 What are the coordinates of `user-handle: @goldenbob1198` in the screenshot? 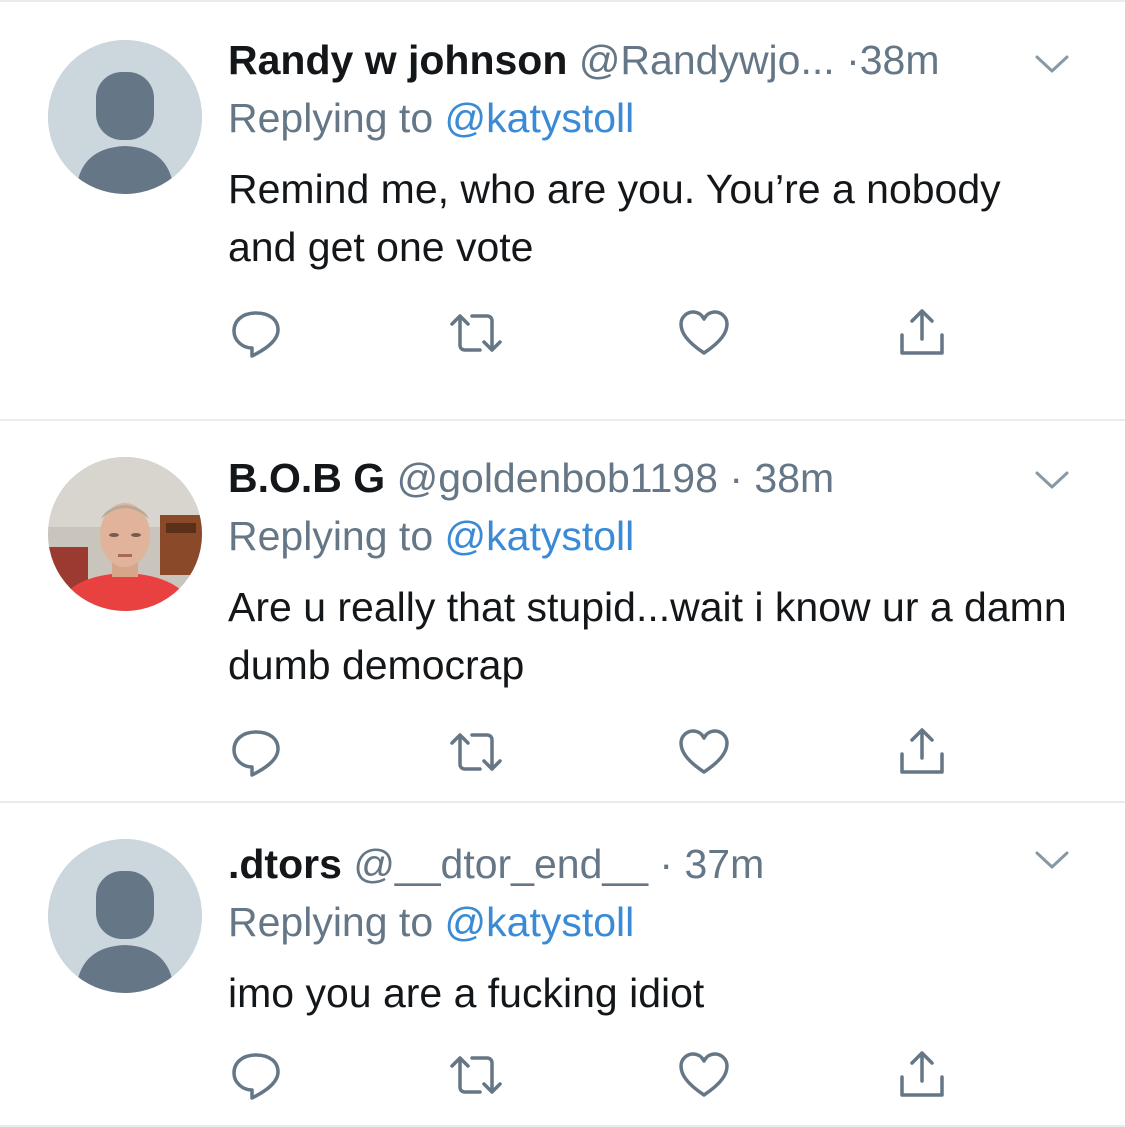 It's located at (557, 478).